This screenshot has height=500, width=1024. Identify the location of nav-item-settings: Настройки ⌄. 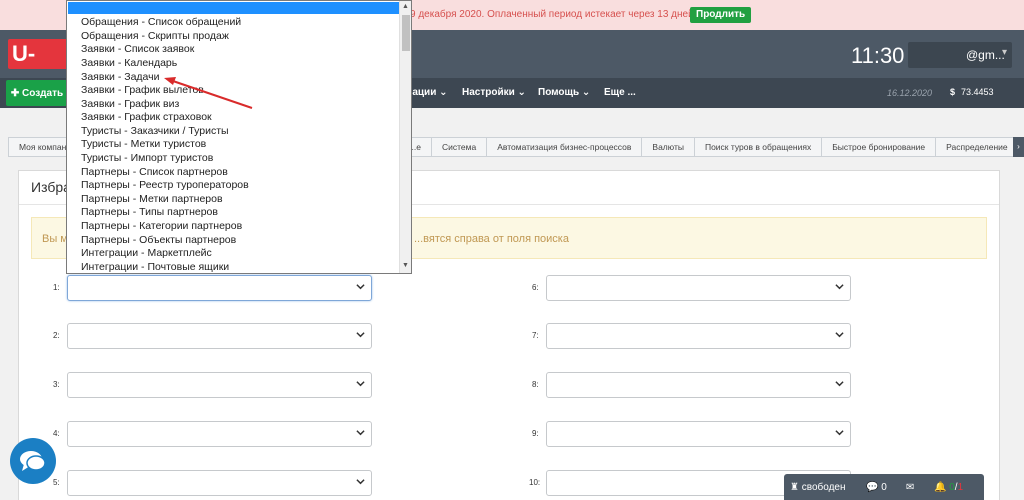
(494, 92).